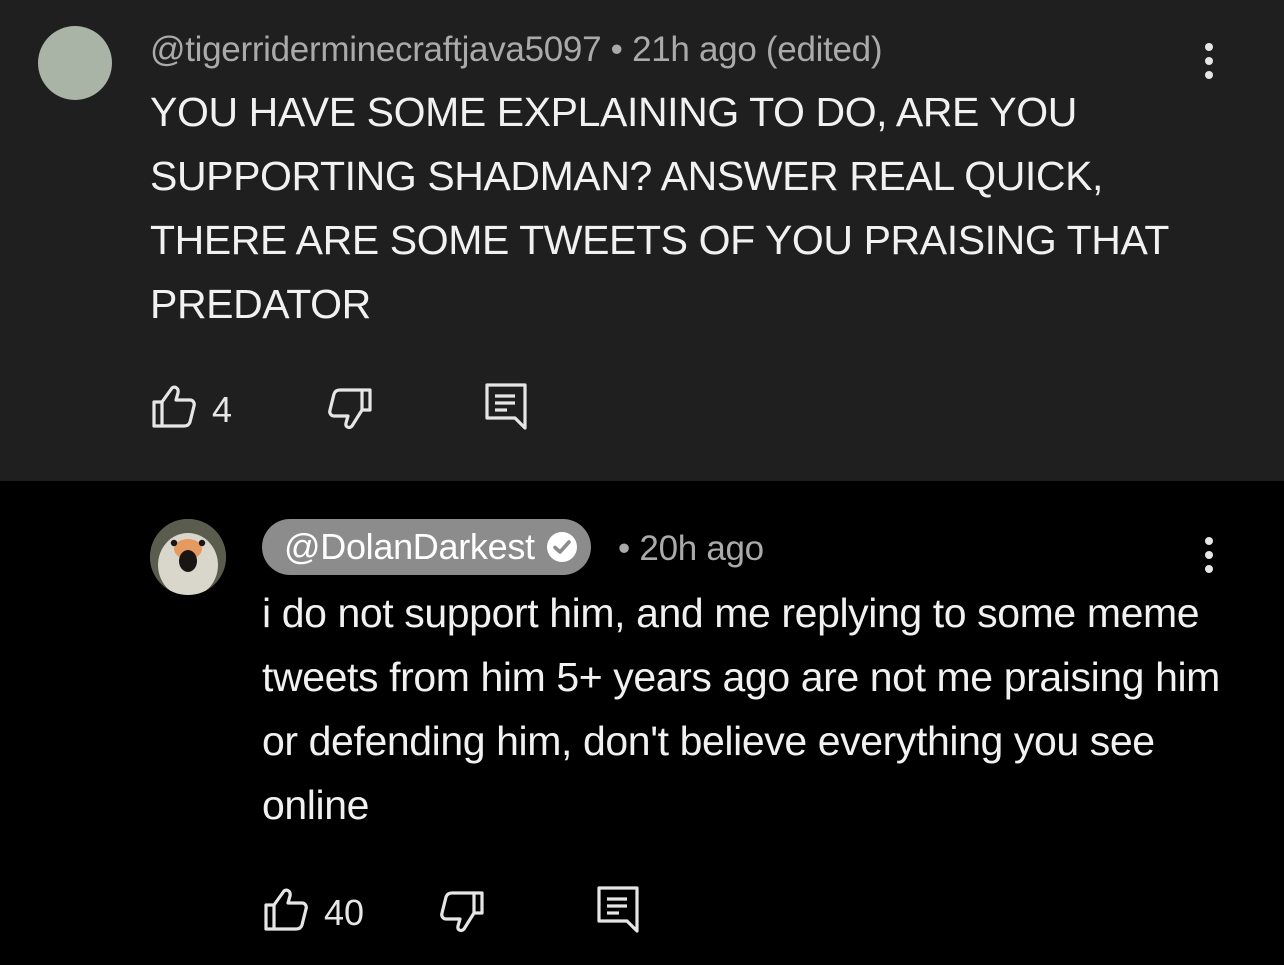 This screenshot has width=1284, height=965. What do you see at coordinates (409, 546) in the screenshot?
I see `comment-author-handle: @DolanDarkest` at bounding box center [409, 546].